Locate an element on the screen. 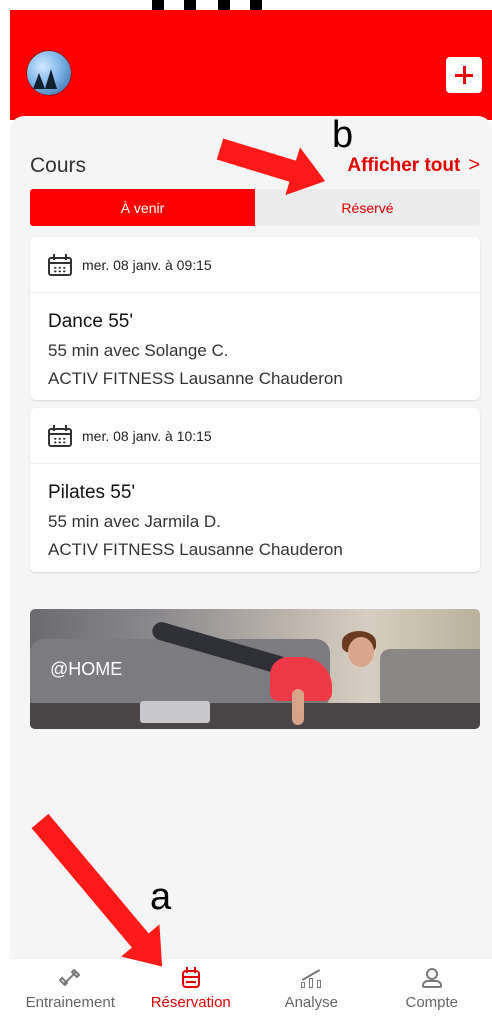  annotation-marker: b is located at coordinates (343, 135).